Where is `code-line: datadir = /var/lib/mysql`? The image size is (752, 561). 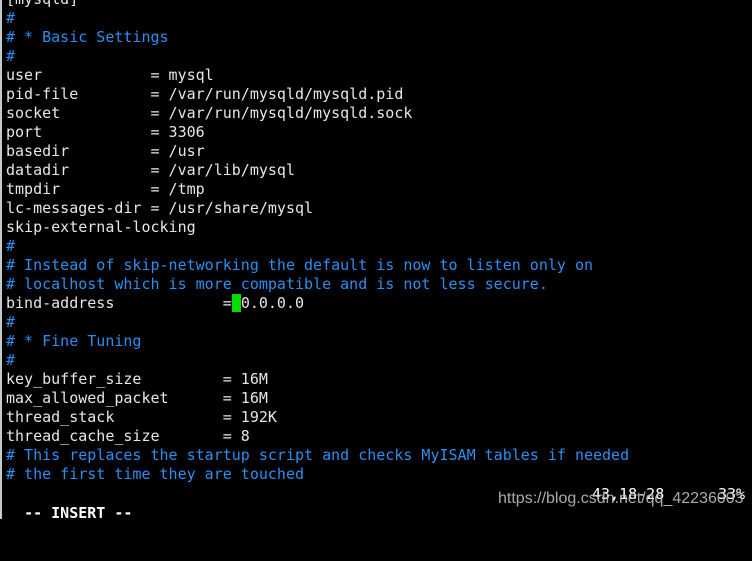
code-line: datadir = /var/lib/mysql is located at coordinates (150, 170).